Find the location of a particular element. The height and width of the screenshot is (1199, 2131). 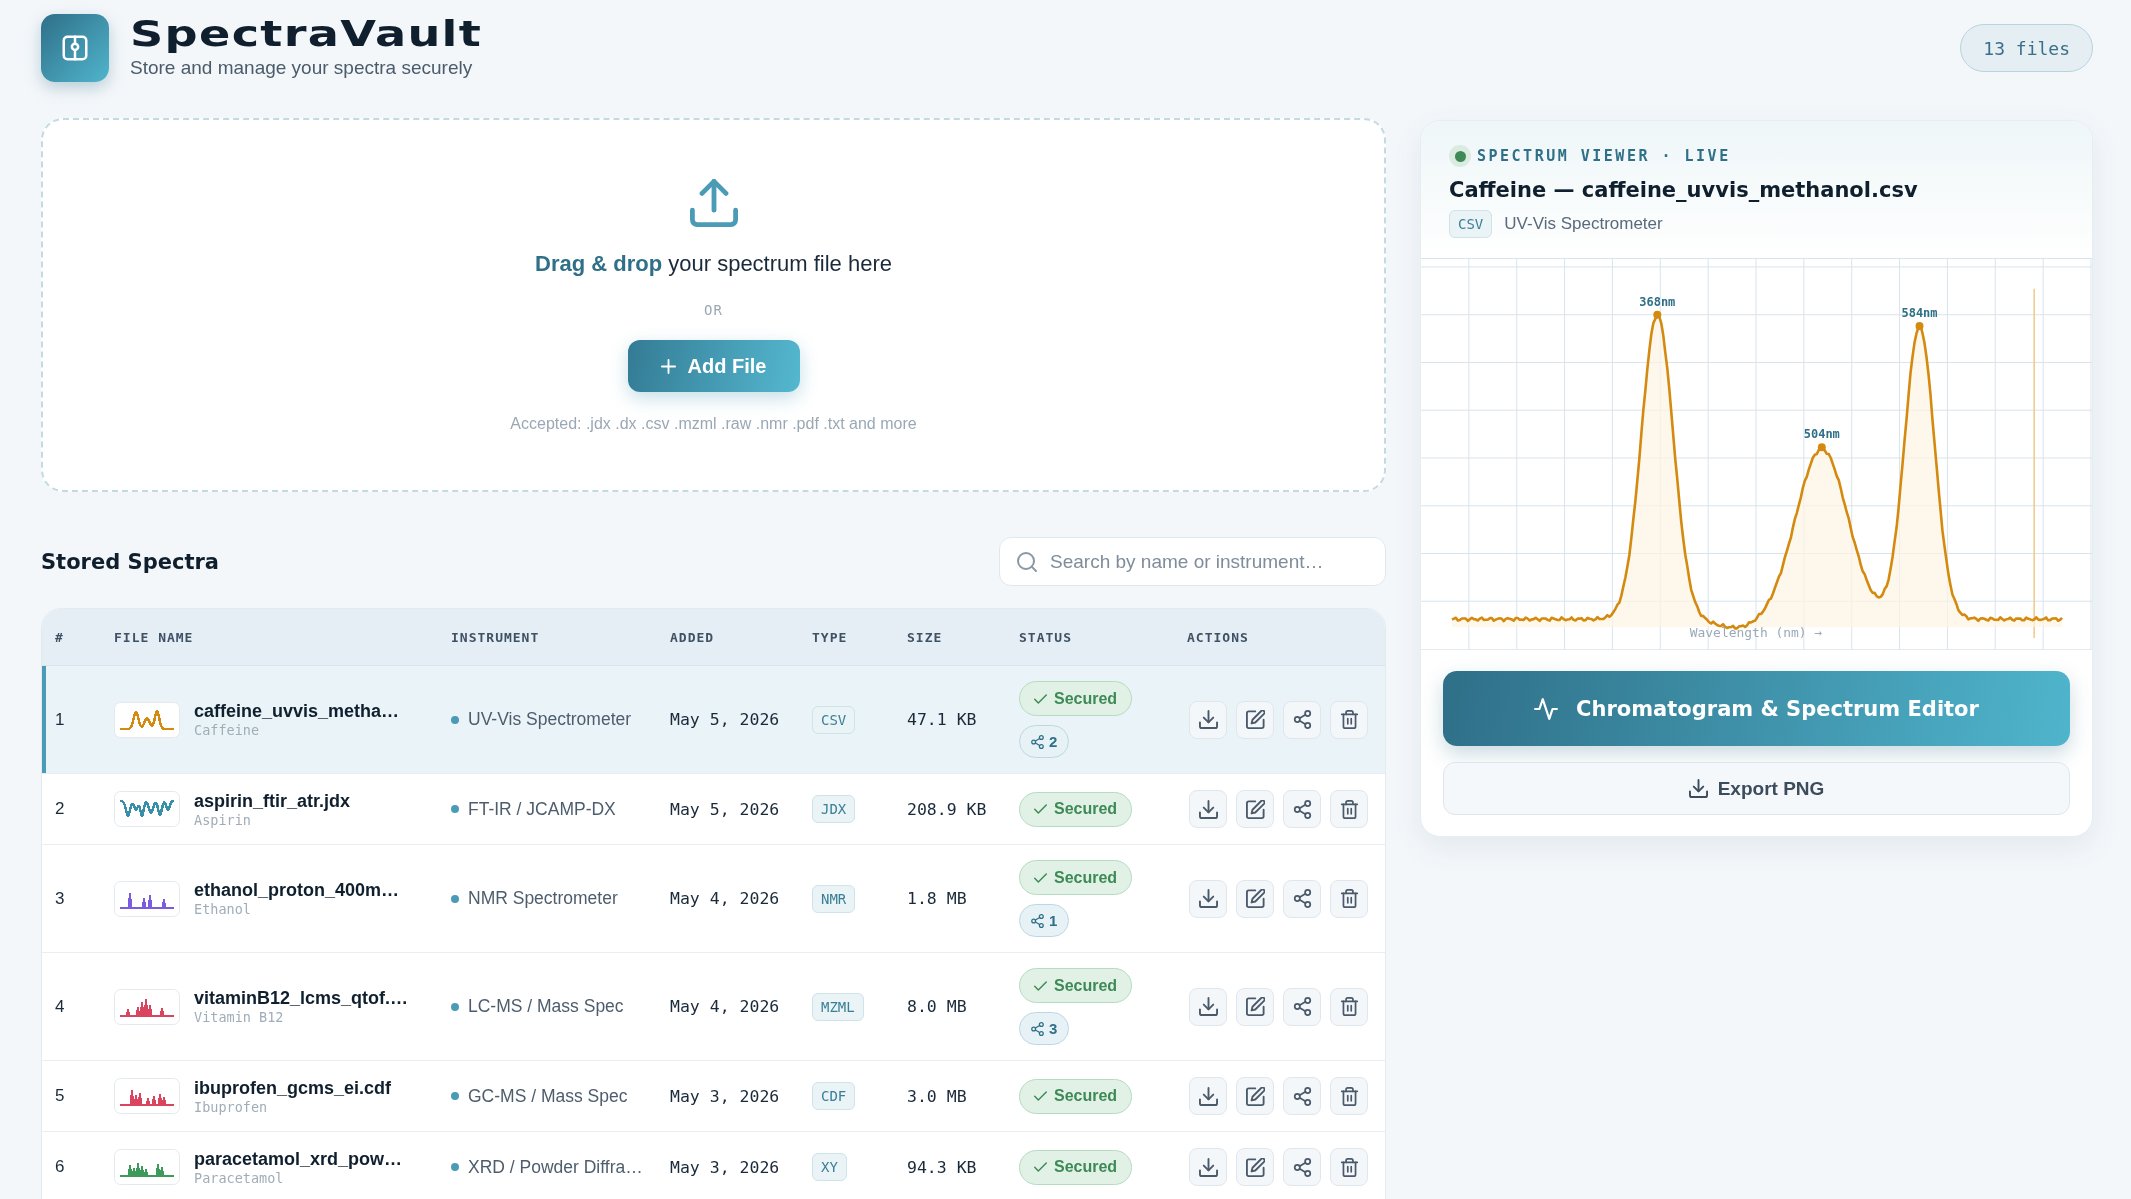

table-row: 6 paracetamol_xrd_pow… Paracetamol XRD / Powder Diffra… May 3, 2026 XY 94.3 KB Secured is located at coordinates (713, 1165).